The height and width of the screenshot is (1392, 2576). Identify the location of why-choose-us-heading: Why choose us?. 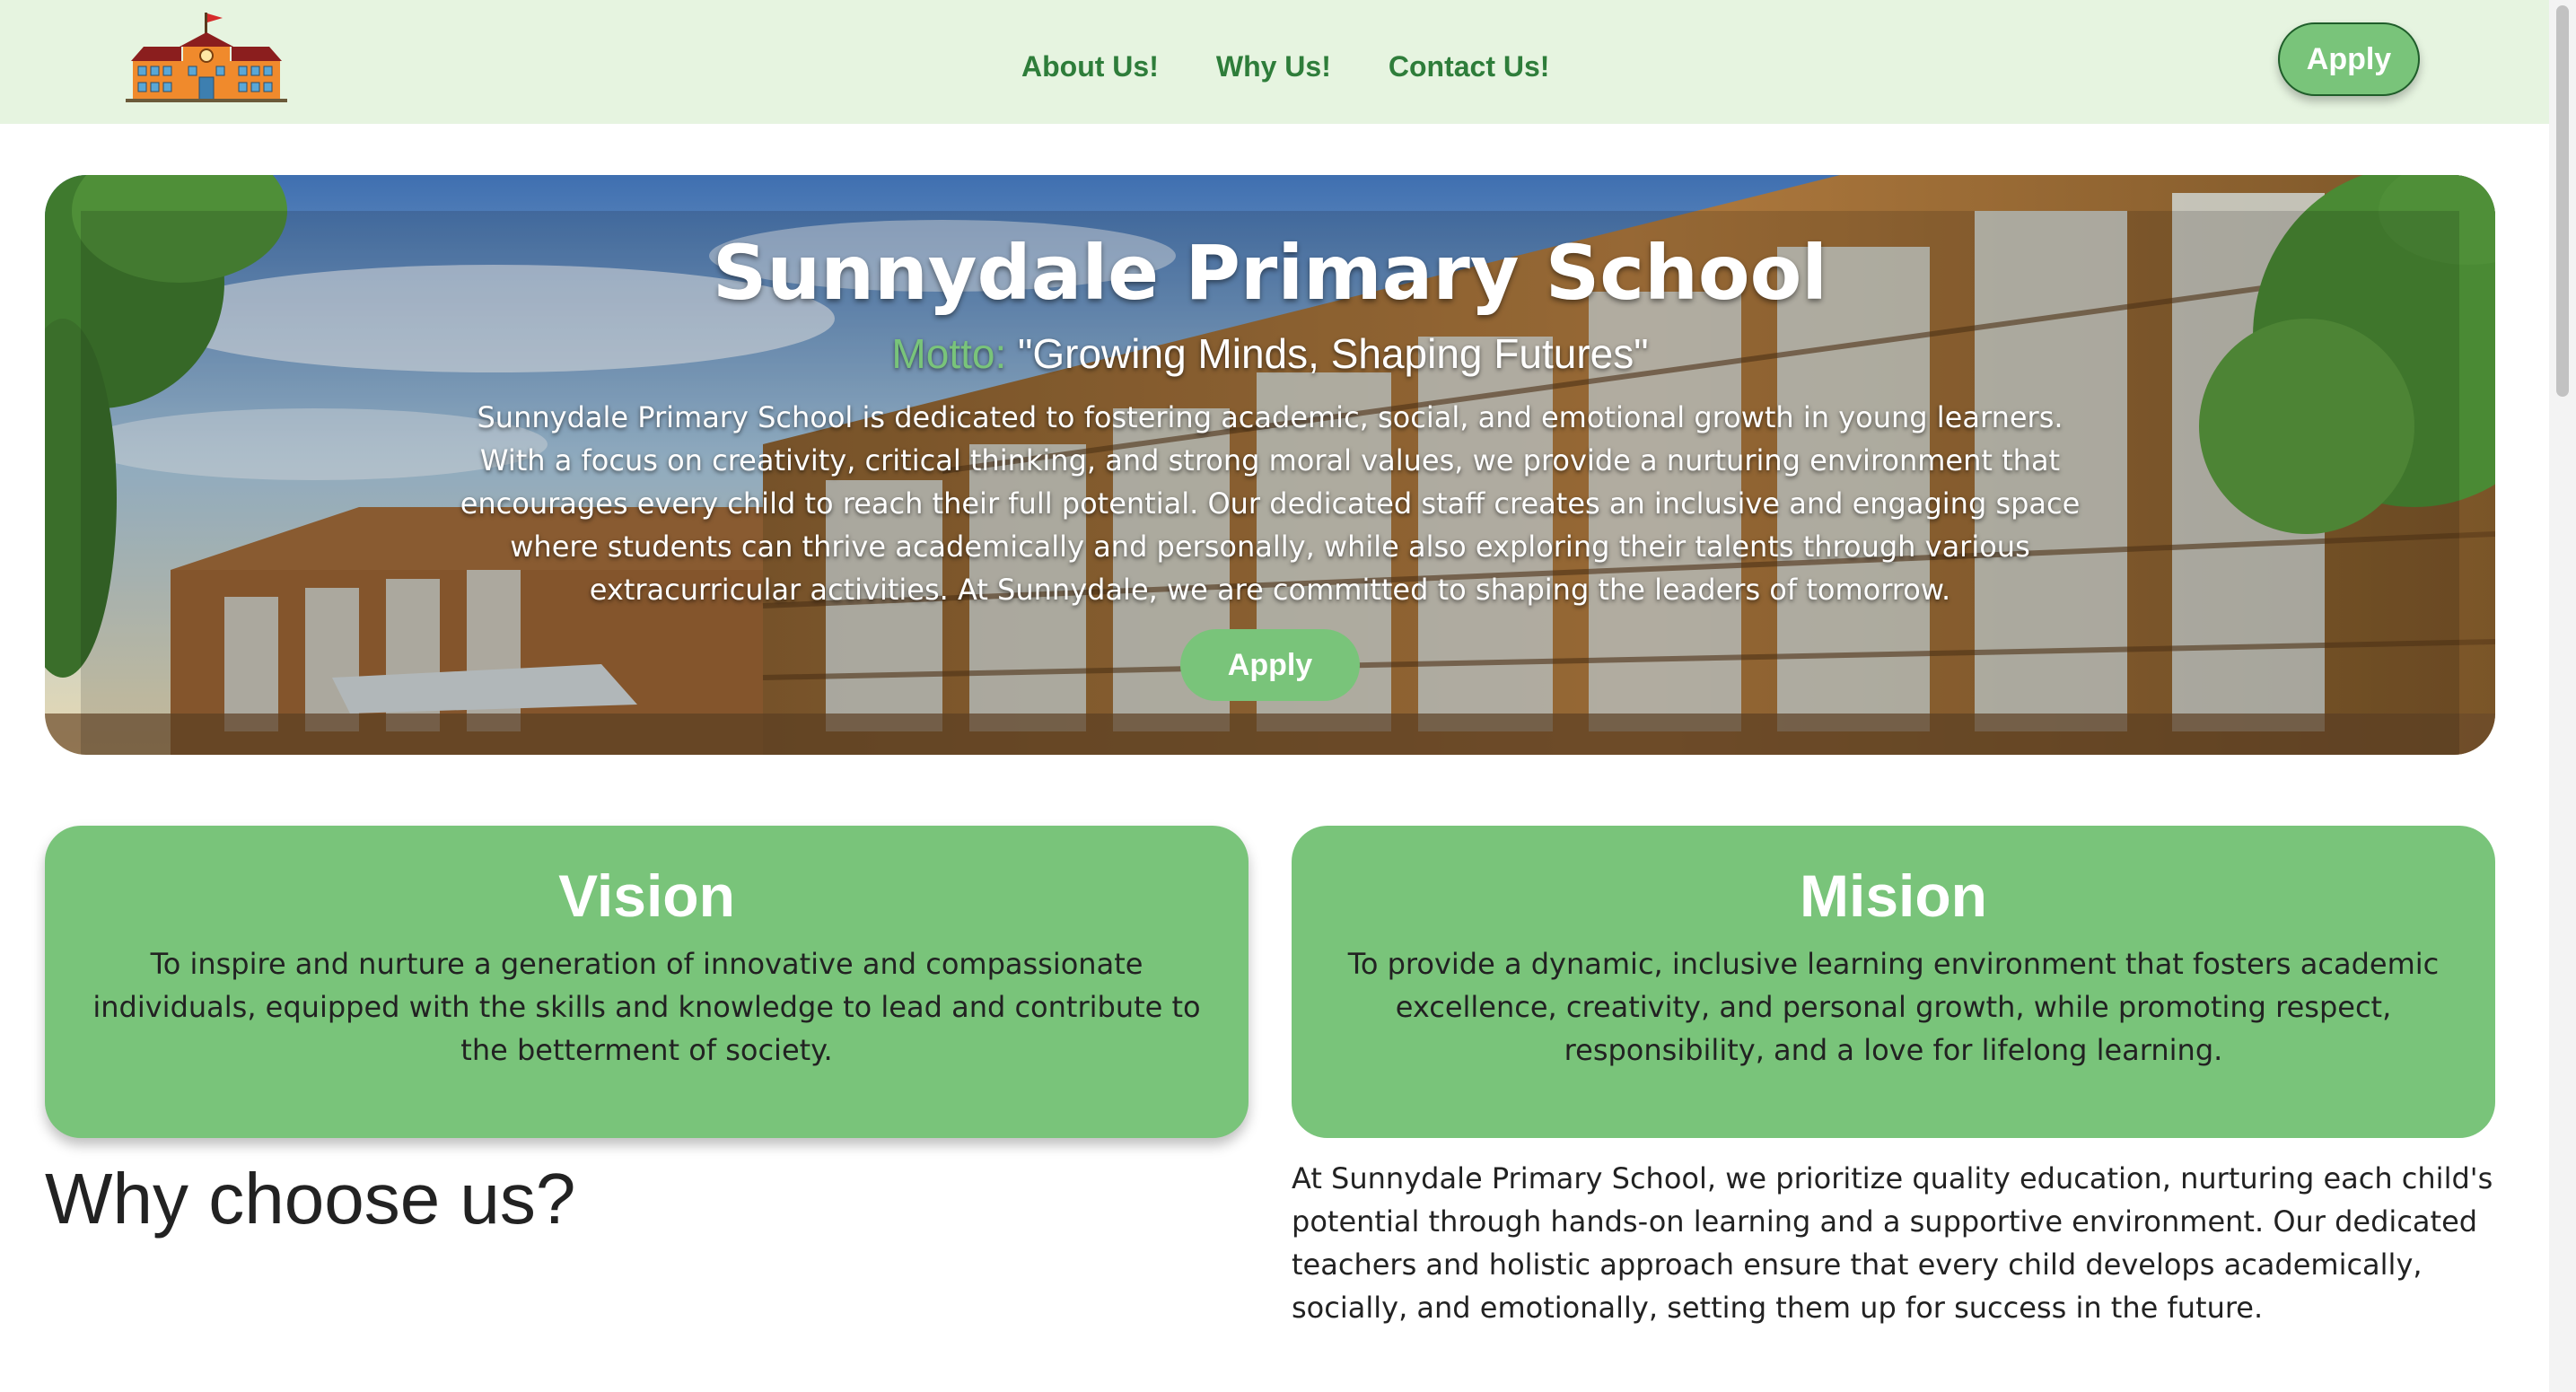
(310, 1199).